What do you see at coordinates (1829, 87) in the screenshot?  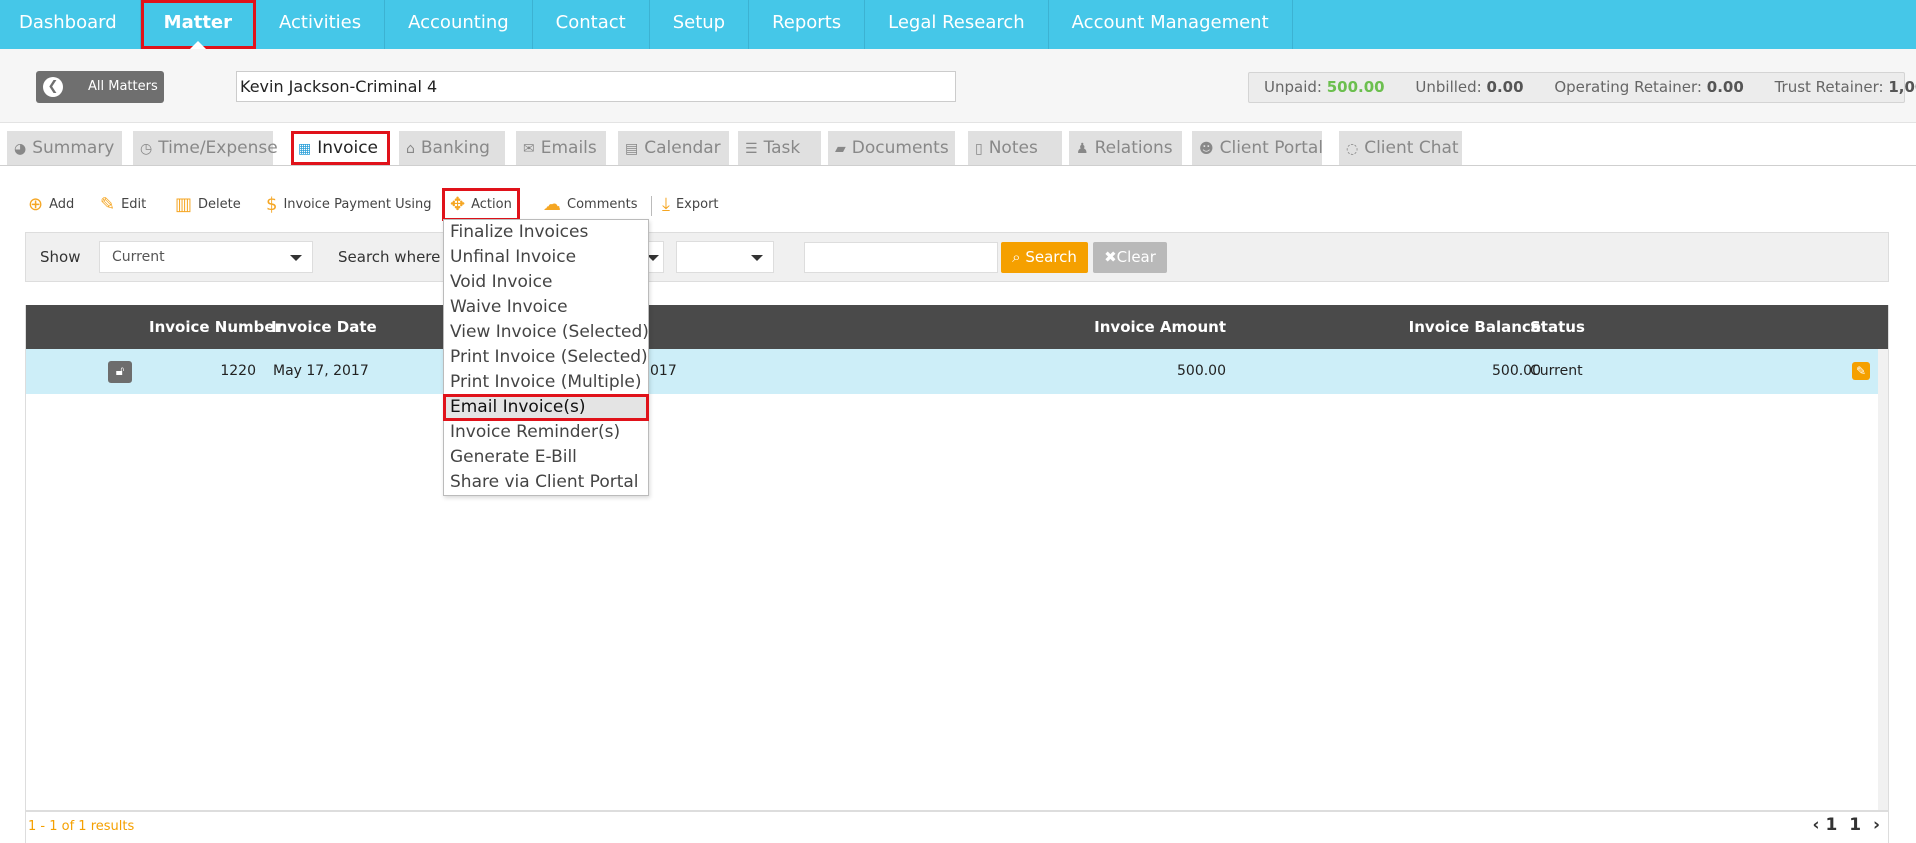 I see `trust-retainer-label: Trust Retainer:` at bounding box center [1829, 87].